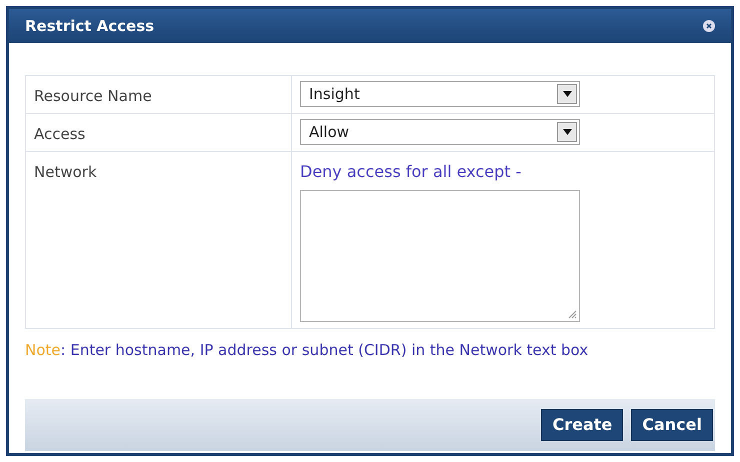 The width and height of the screenshot is (740, 462). I want to click on window-title: Restrict Access, so click(89, 26).